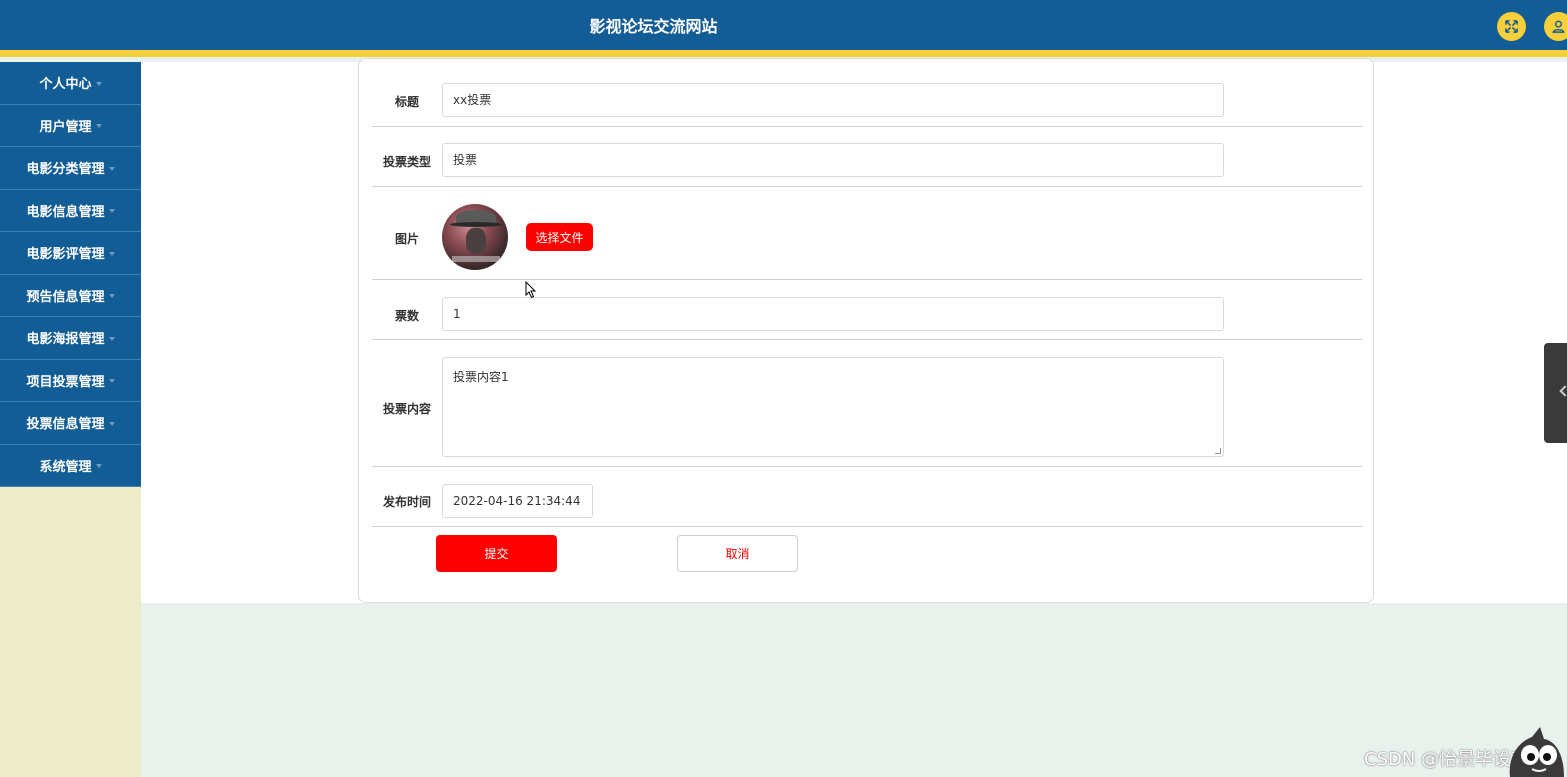 This screenshot has height=777, width=1567. What do you see at coordinates (406, 239) in the screenshot?
I see `image-label: 图片` at bounding box center [406, 239].